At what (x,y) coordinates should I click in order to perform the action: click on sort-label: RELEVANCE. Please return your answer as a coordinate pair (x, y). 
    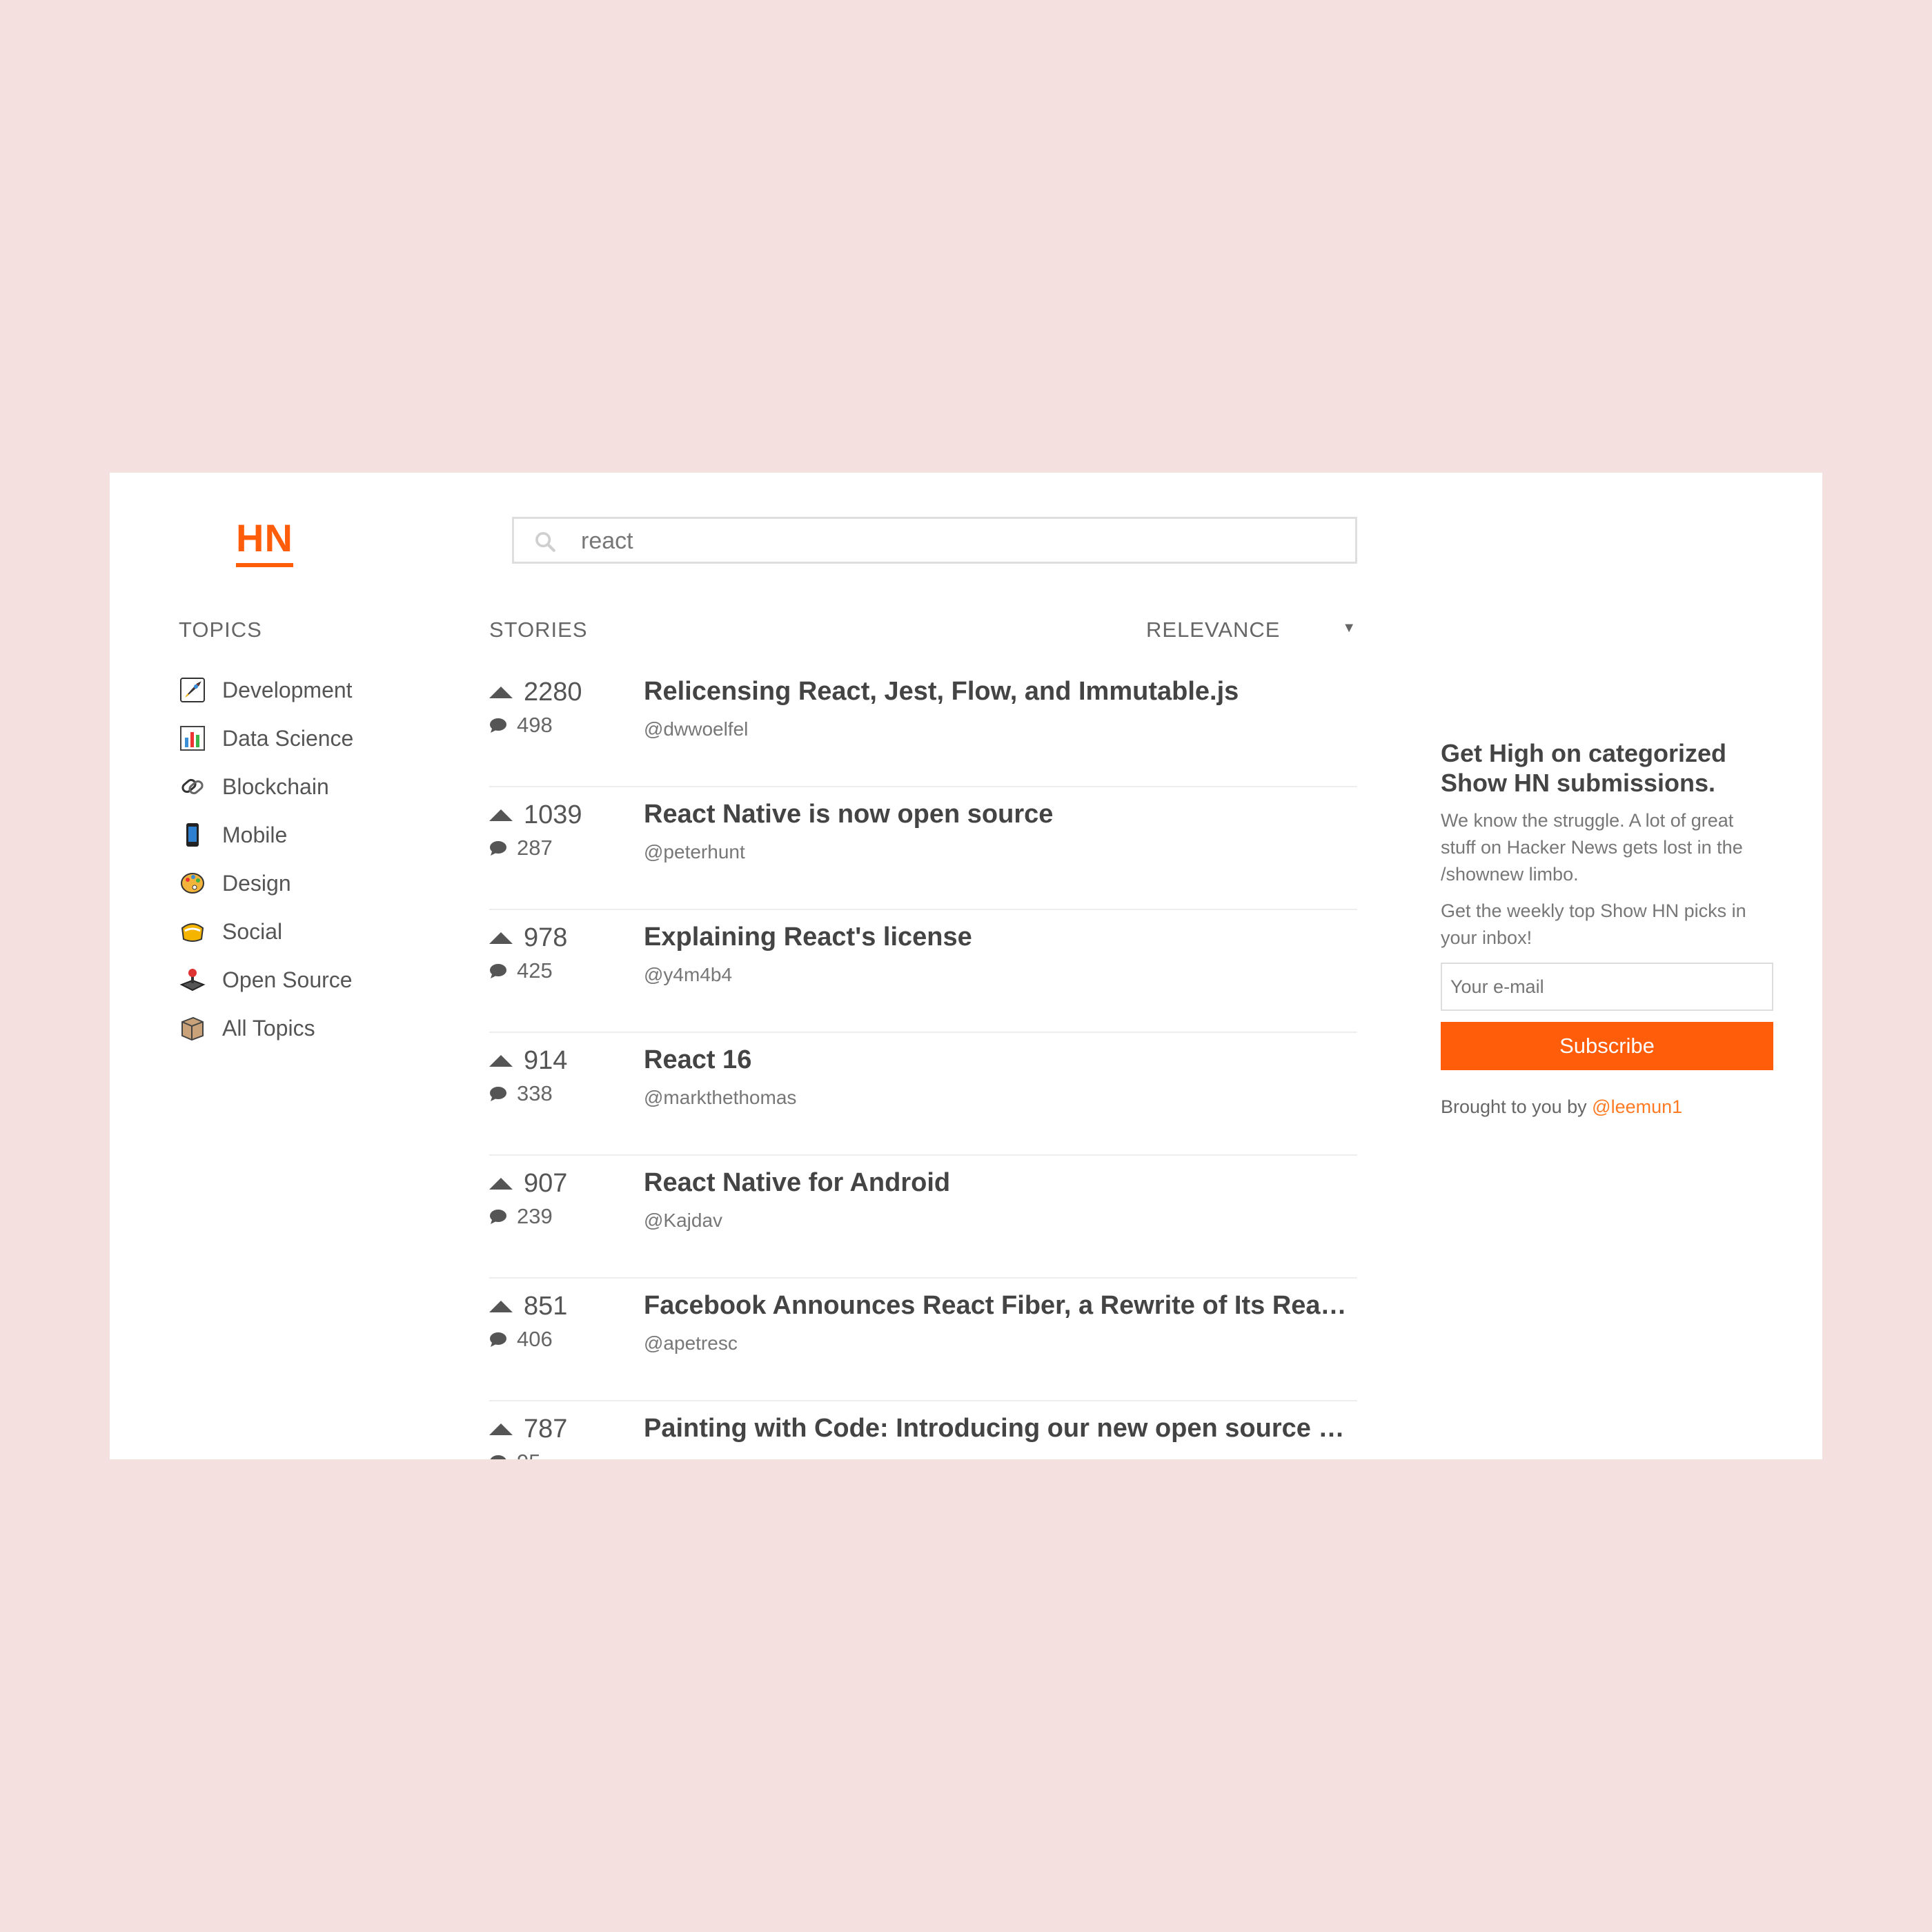
    Looking at the image, I should click on (1213, 630).